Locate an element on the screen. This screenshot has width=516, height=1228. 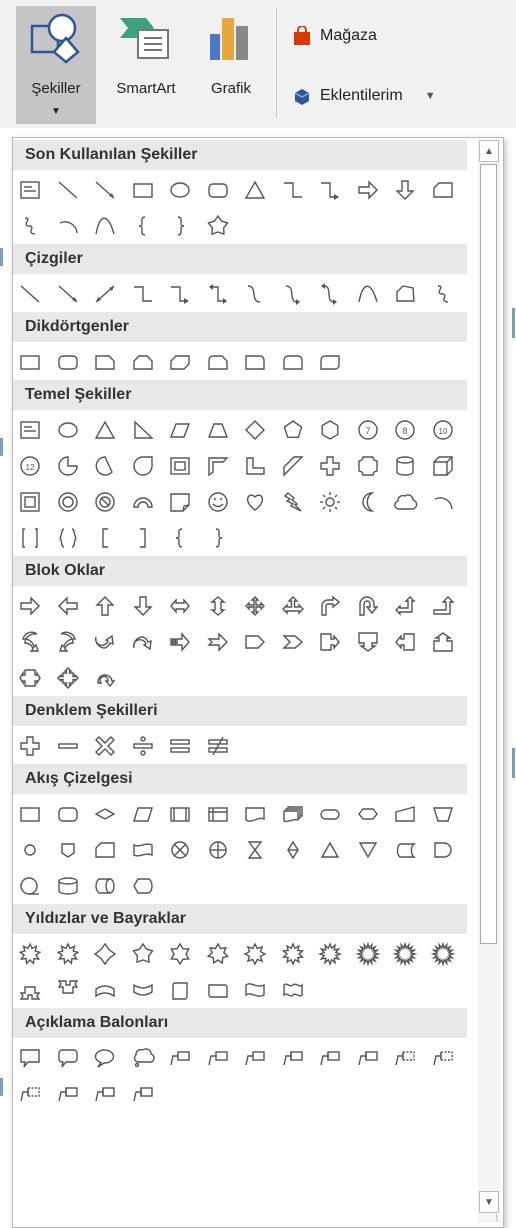
shape-notched-right-arrow is located at coordinates (218, 642).